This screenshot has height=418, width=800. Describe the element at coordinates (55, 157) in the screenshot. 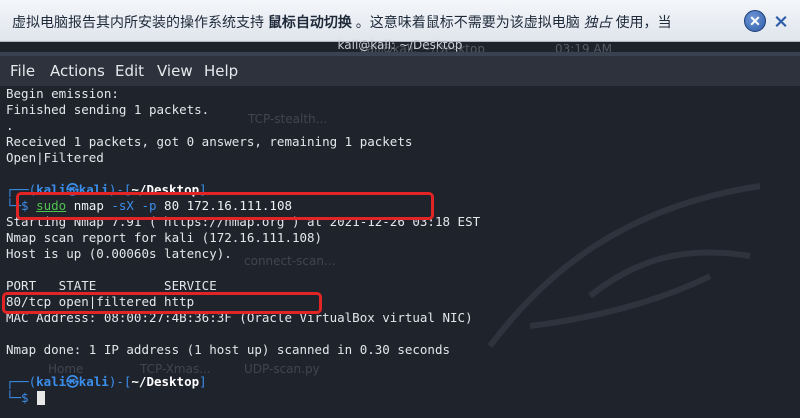

I see `output-line: Open|Filtered` at that location.